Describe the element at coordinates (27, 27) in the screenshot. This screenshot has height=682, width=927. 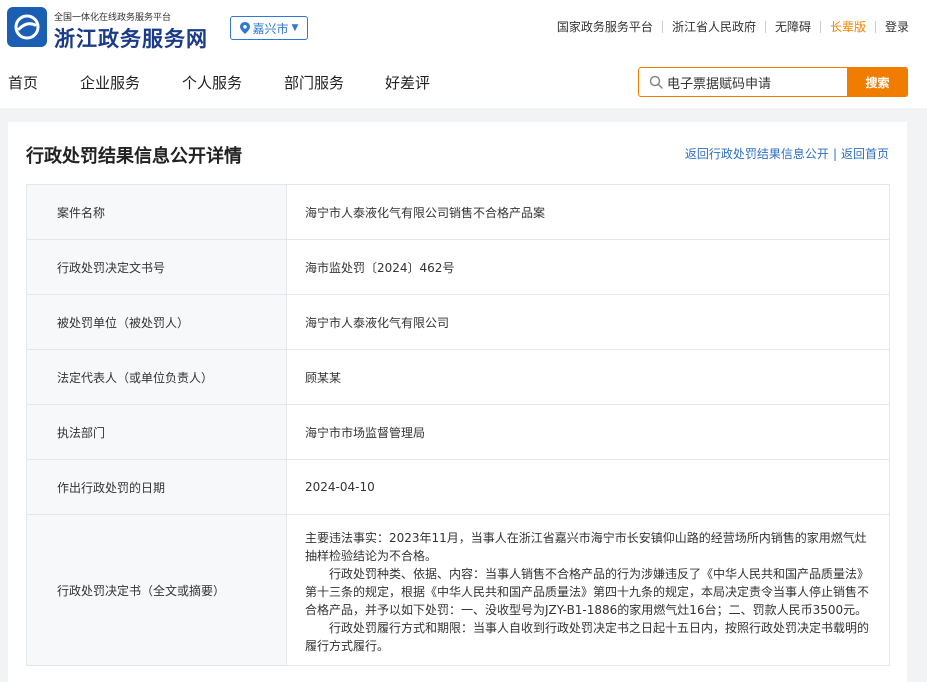
I see `site-logo-icon` at that location.